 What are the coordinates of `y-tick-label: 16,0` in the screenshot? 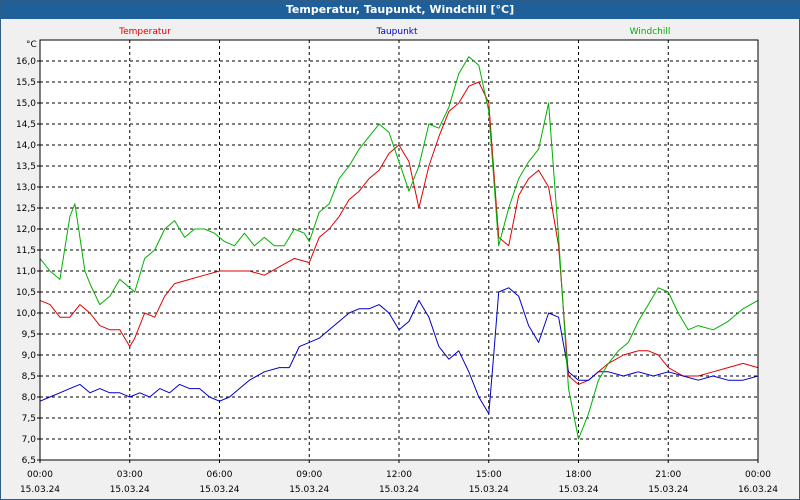 It's located at (26, 62).